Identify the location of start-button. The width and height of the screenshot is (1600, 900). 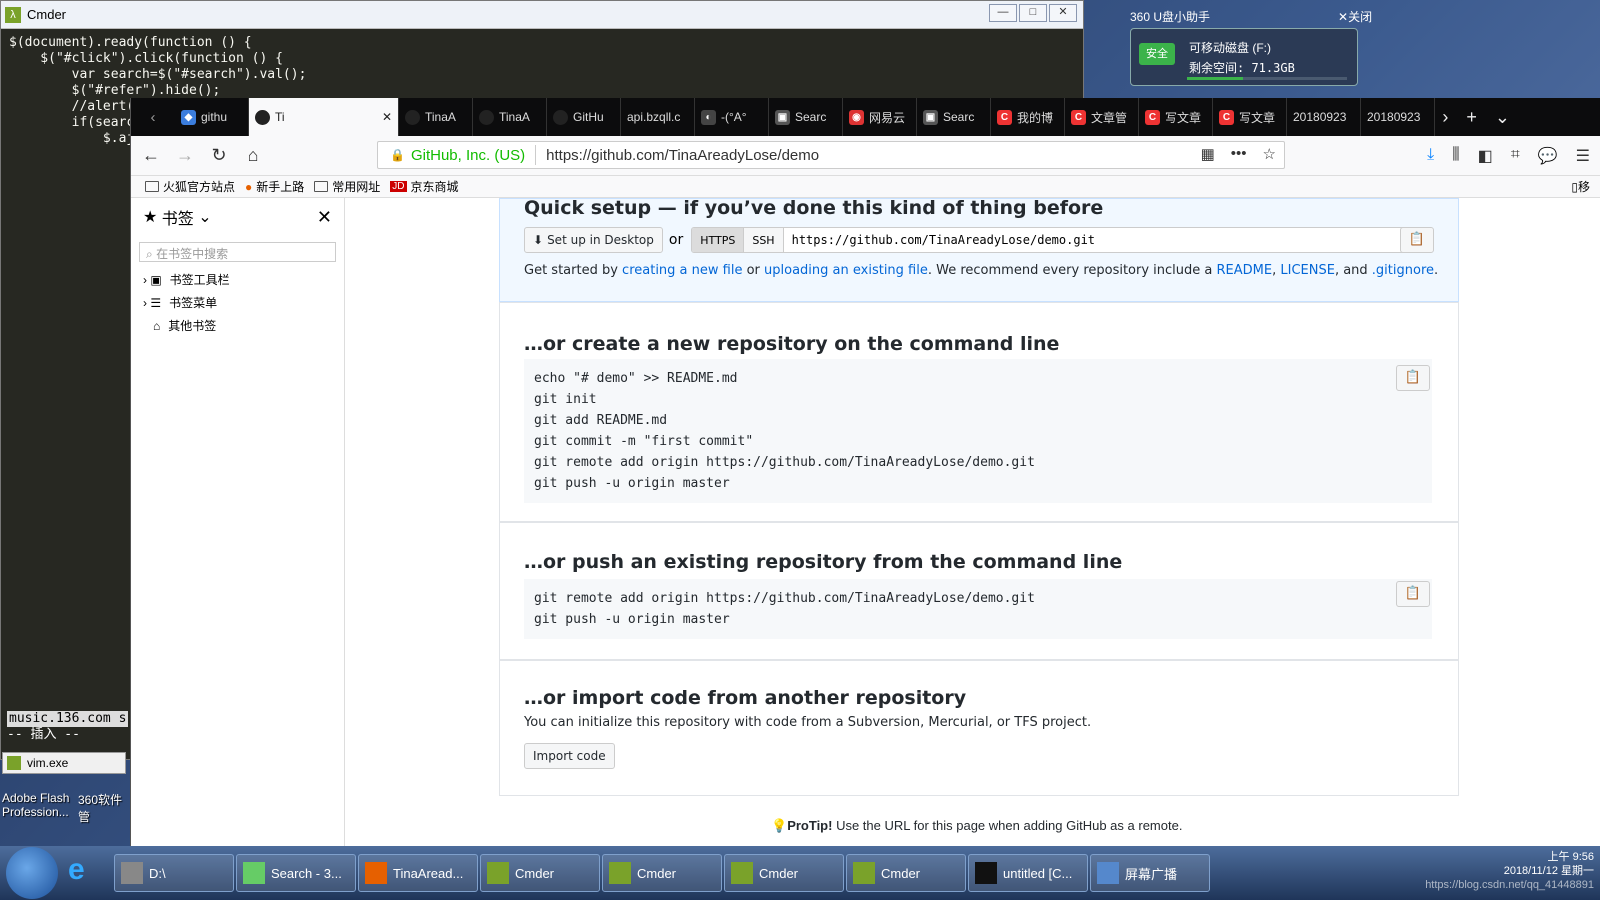
(32, 873).